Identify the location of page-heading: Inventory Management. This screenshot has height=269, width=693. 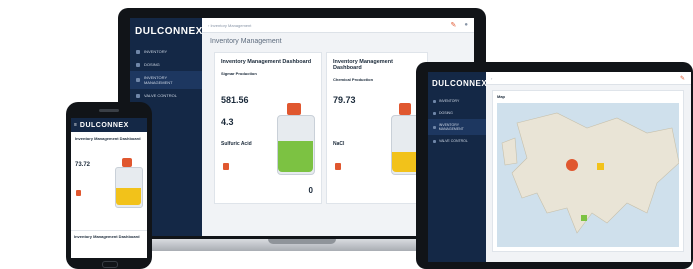
(246, 41).